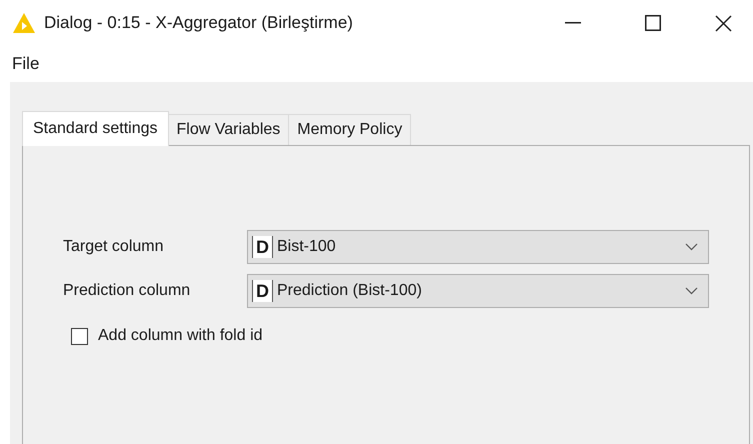 The width and height of the screenshot is (753, 444). I want to click on checkbox, so click(79, 336).